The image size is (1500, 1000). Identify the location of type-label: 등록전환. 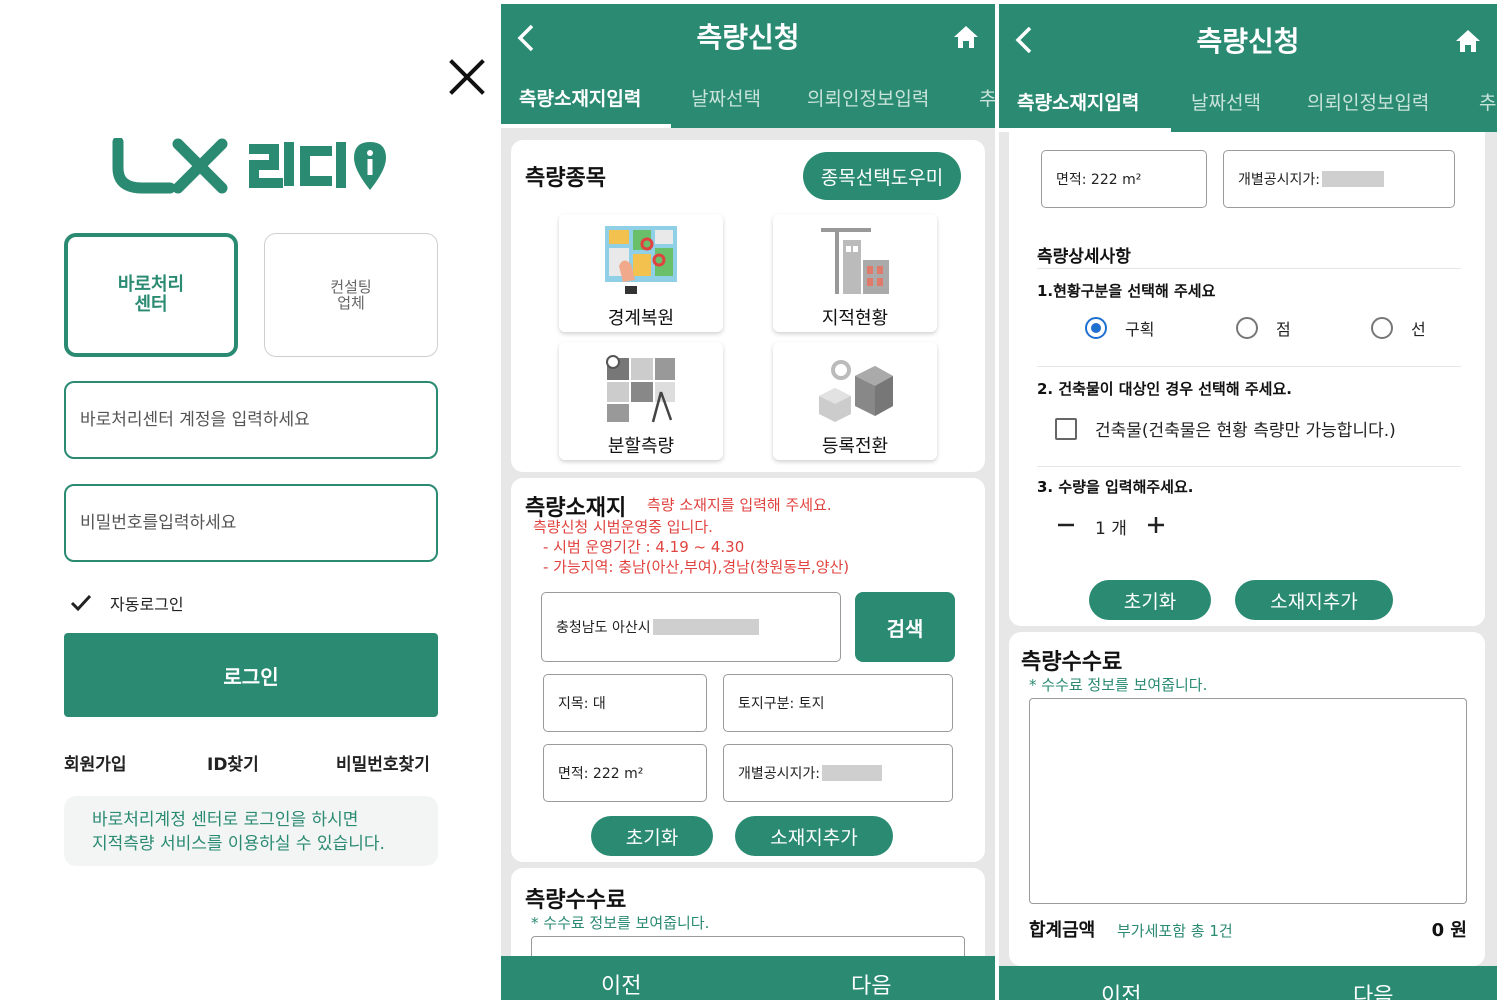
(855, 446).